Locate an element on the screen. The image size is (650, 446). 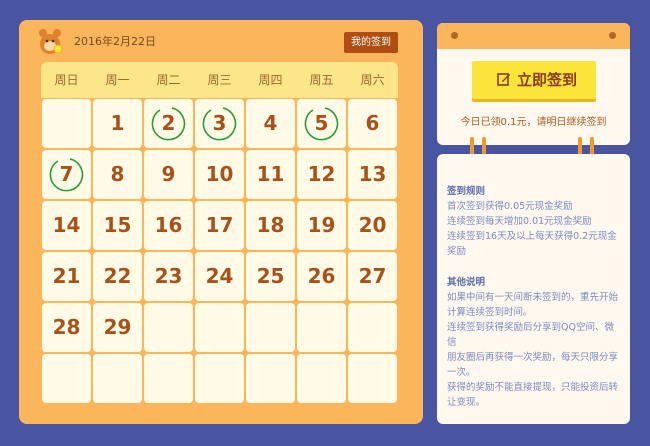
sign-panel-top-bar is located at coordinates (533, 36).